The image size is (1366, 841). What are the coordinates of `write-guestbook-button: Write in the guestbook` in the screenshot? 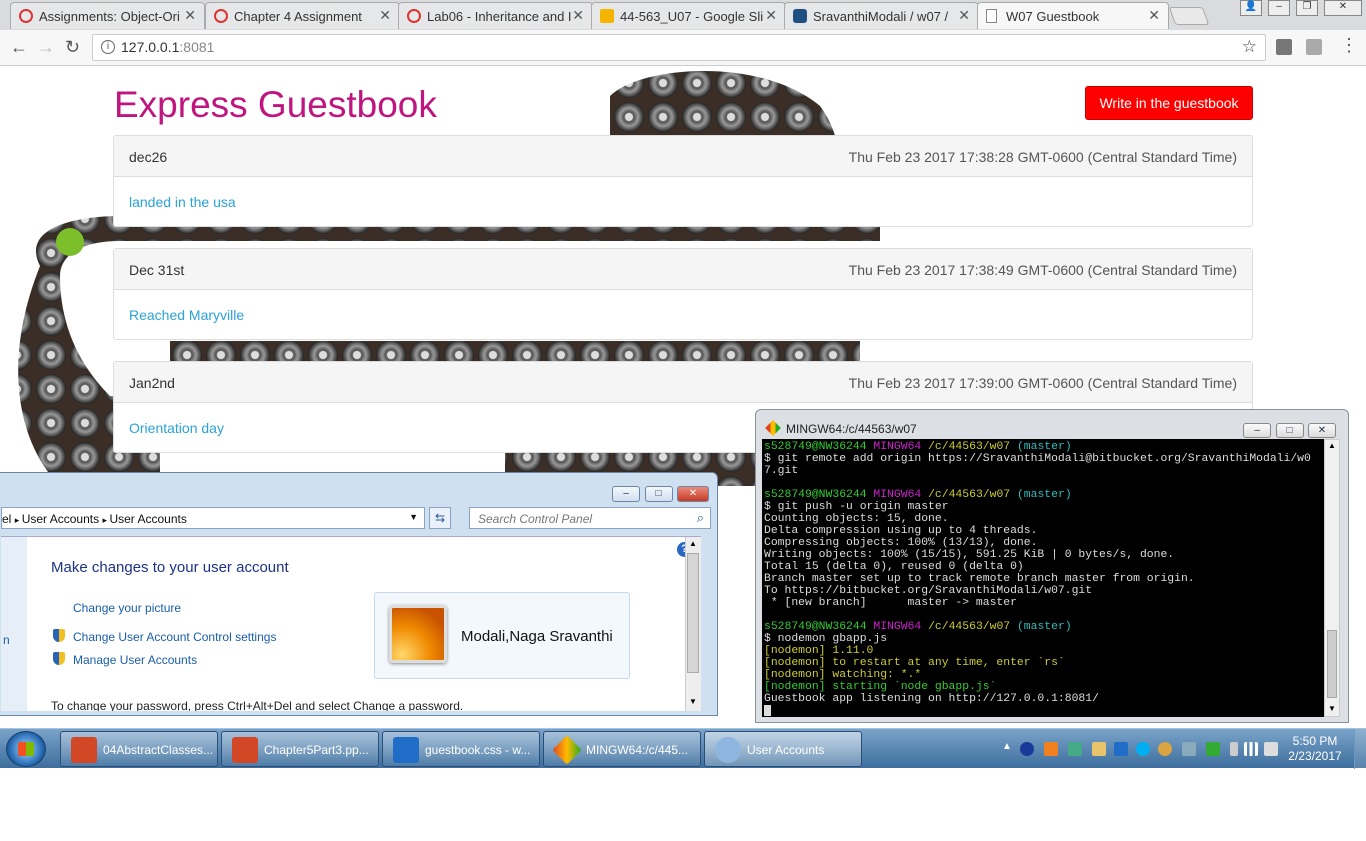 It's located at (1169, 103).